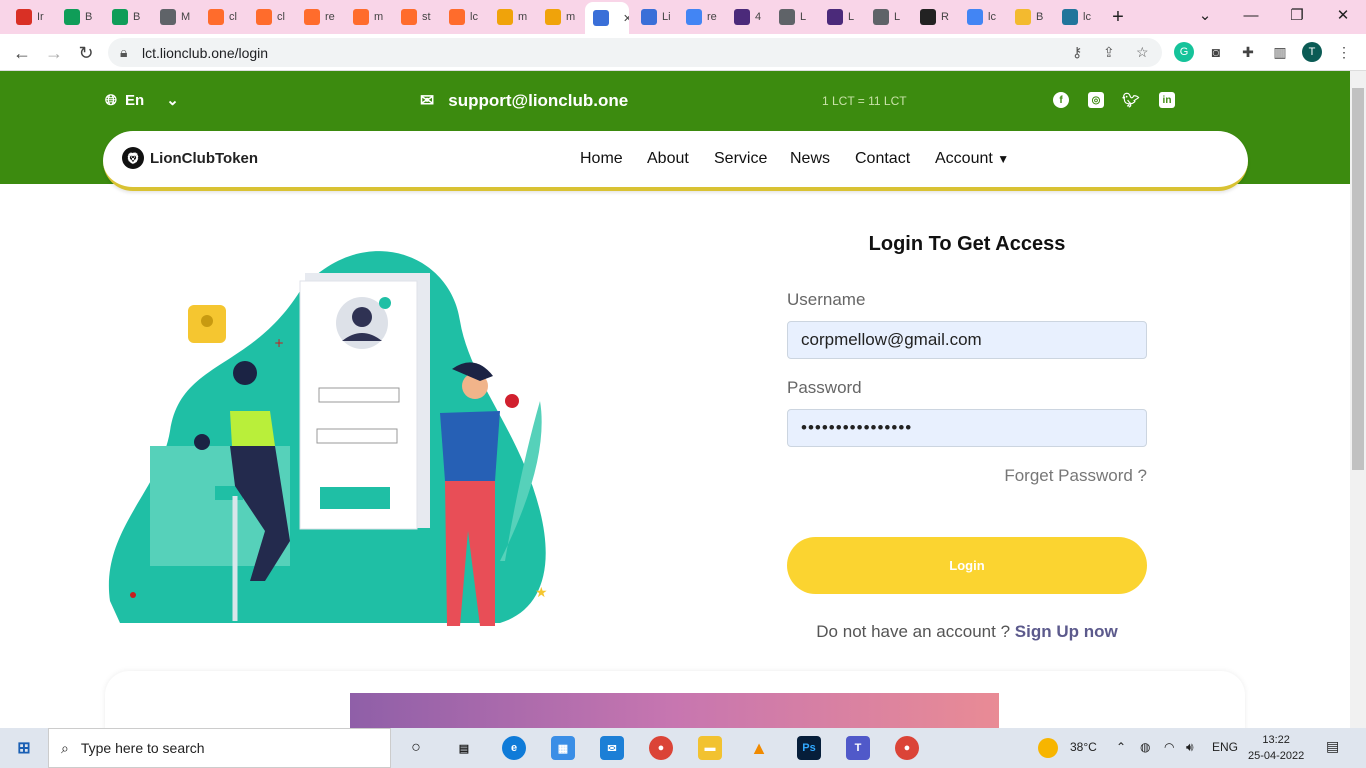  I want to click on close-window-button: ✕, so click(1343, 15).